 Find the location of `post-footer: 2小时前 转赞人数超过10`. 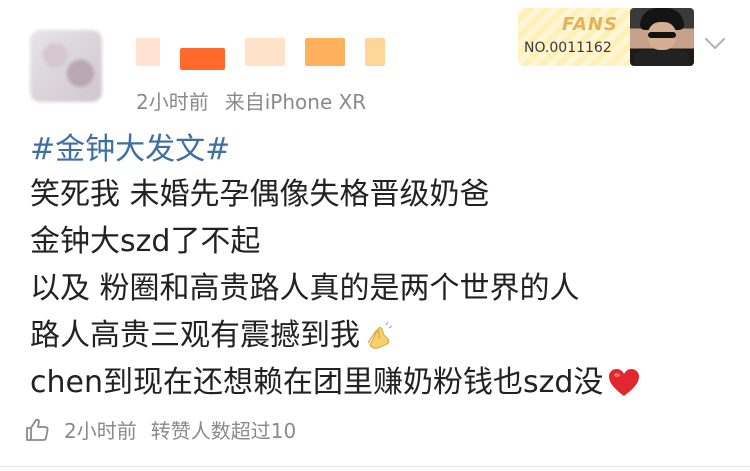

post-footer: 2小时前 转赞人数超过10 is located at coordinates (160, 429).